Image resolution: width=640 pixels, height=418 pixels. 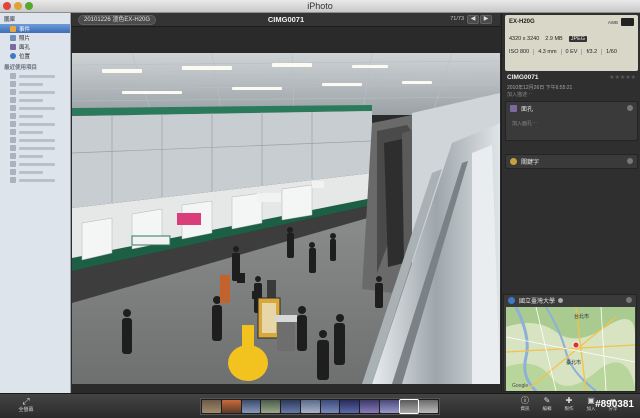 I want to click on sidebar-item-events: 事件, so click(x=35, y=28).